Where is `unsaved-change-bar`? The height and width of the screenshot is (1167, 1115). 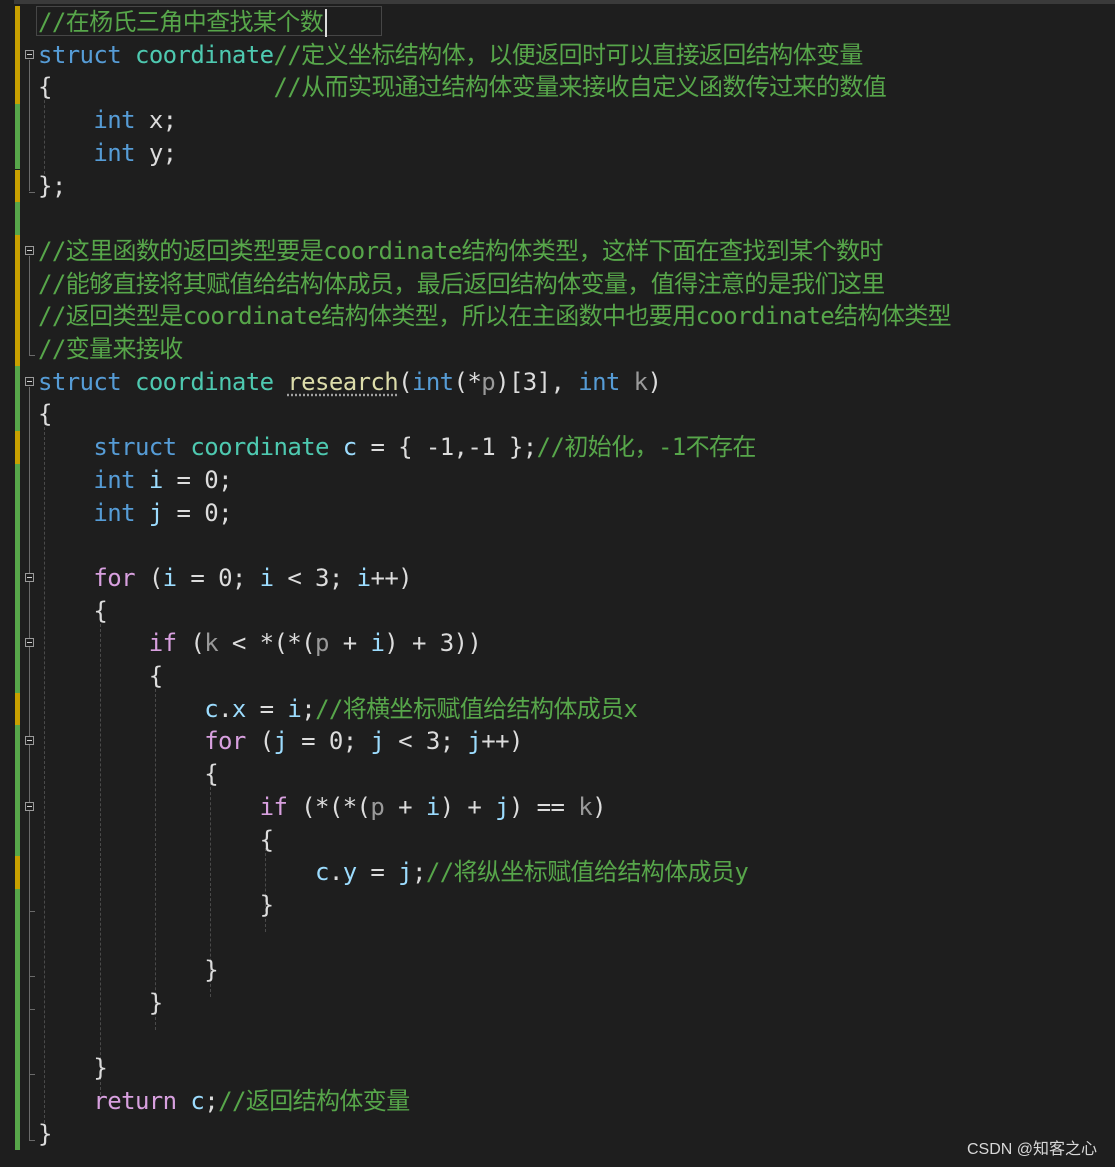
unsaved-change-bar is located at coordinates (17, 447).